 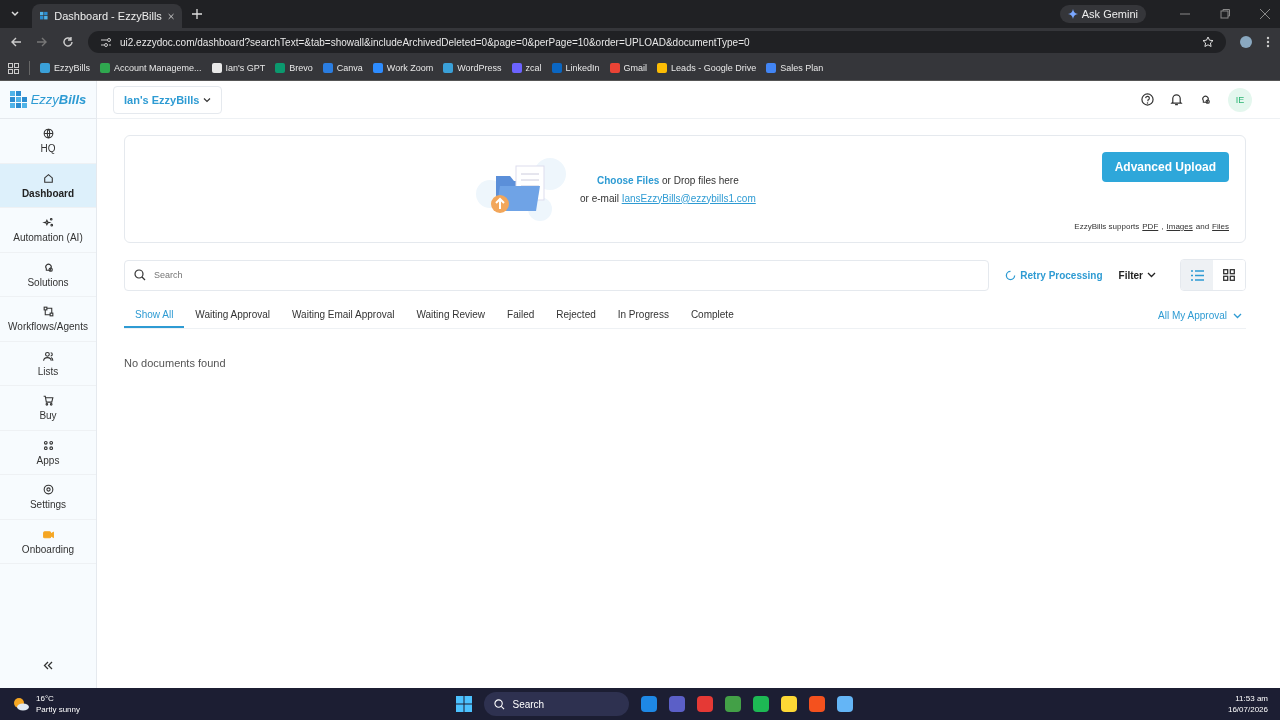 I want to click on reload-icon, so click(x=68, y=42).